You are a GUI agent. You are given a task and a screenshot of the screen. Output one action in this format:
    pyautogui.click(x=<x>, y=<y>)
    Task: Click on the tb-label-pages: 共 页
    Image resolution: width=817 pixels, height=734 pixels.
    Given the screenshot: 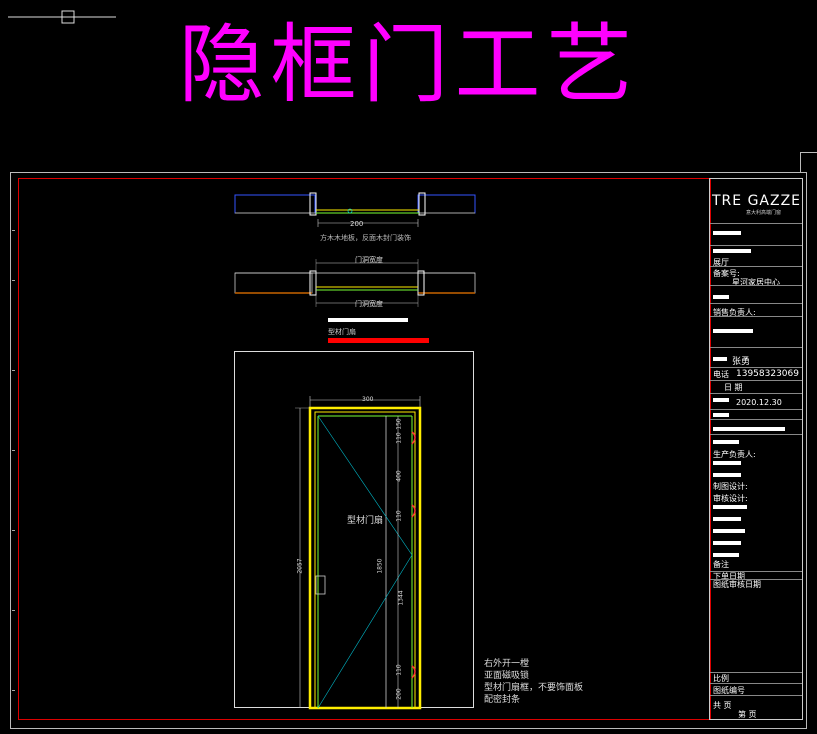 What is the action you would take?
    pyautogui.click(x=722, y=705)
    